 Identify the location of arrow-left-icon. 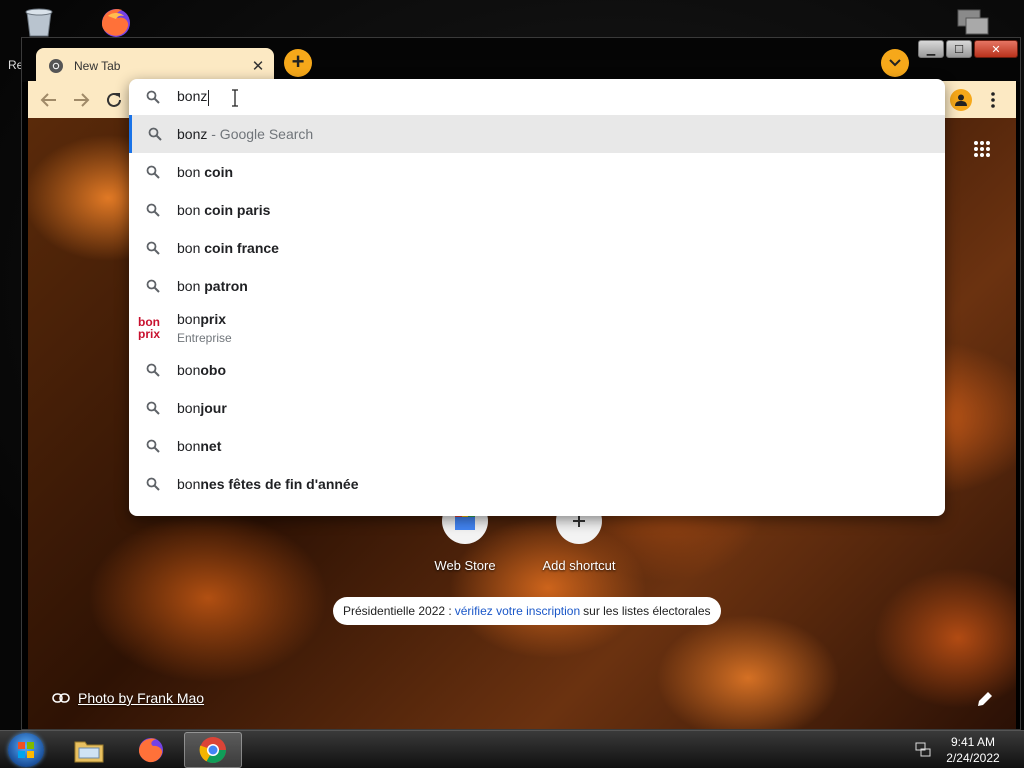
(48, 100).